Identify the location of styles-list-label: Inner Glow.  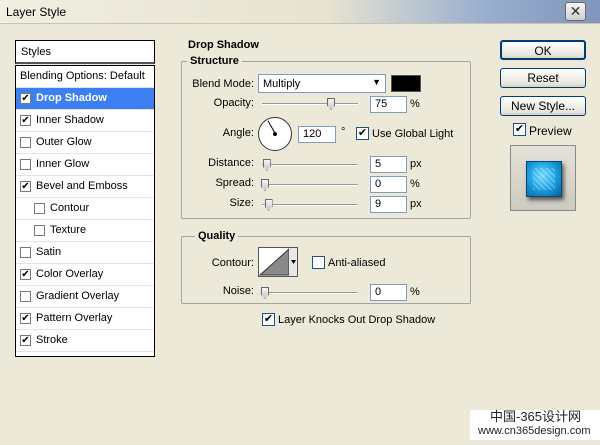
(63, 164).